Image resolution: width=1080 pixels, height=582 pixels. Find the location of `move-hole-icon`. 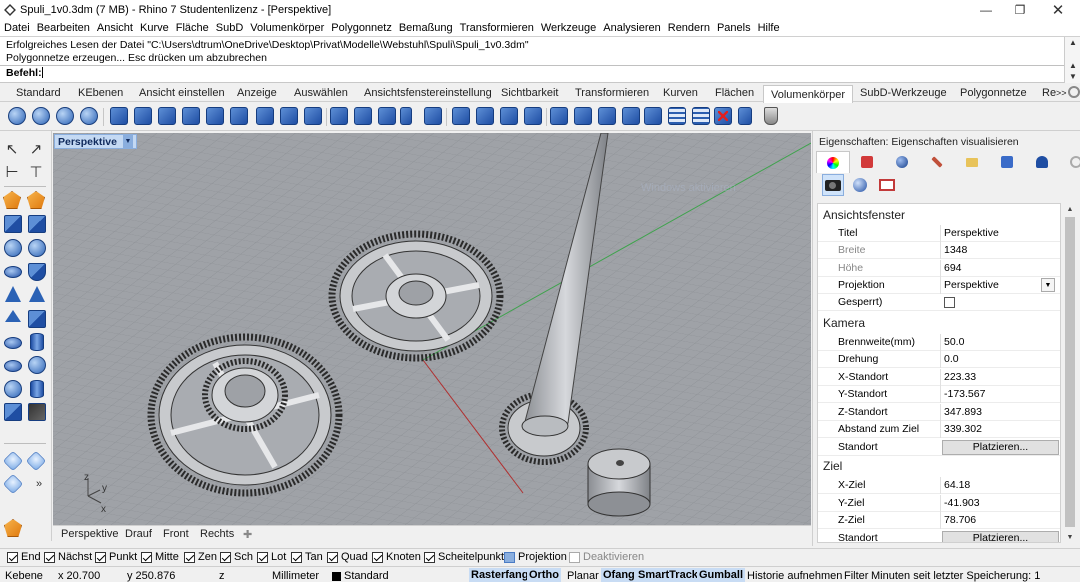

move-hole-icon is located at coordinates (387, 116).